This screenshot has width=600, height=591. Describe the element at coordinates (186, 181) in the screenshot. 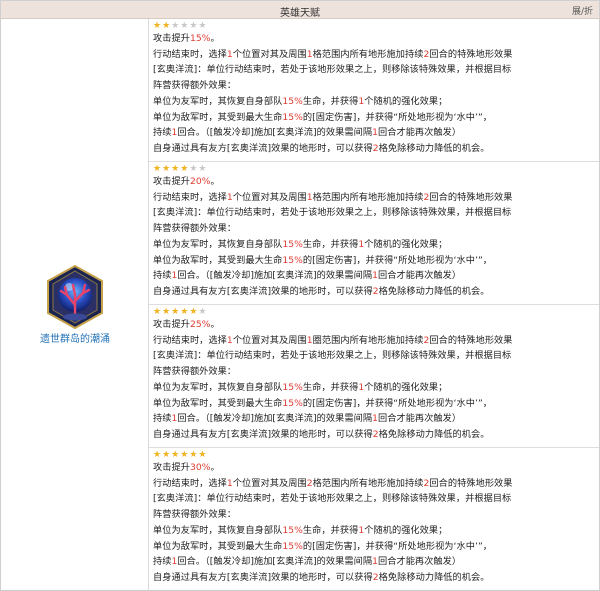

I see `level-line: 攻击提升20%。` at that location.